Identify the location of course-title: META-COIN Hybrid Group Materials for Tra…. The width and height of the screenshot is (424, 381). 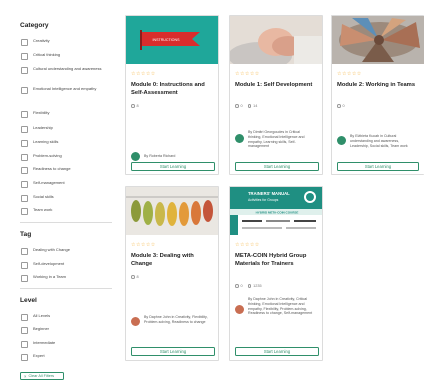
(277, 260).